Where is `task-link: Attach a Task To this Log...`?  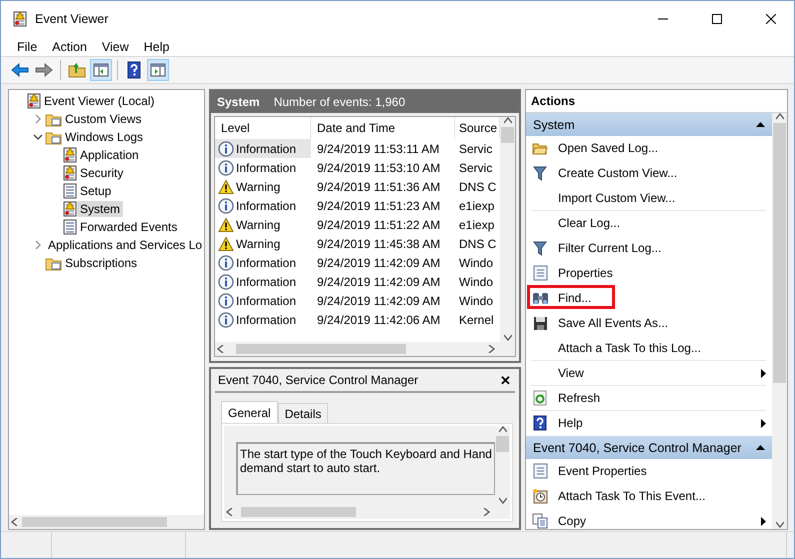 task-link: Attach a Task To this Log... is located at coordinates (648, 348).